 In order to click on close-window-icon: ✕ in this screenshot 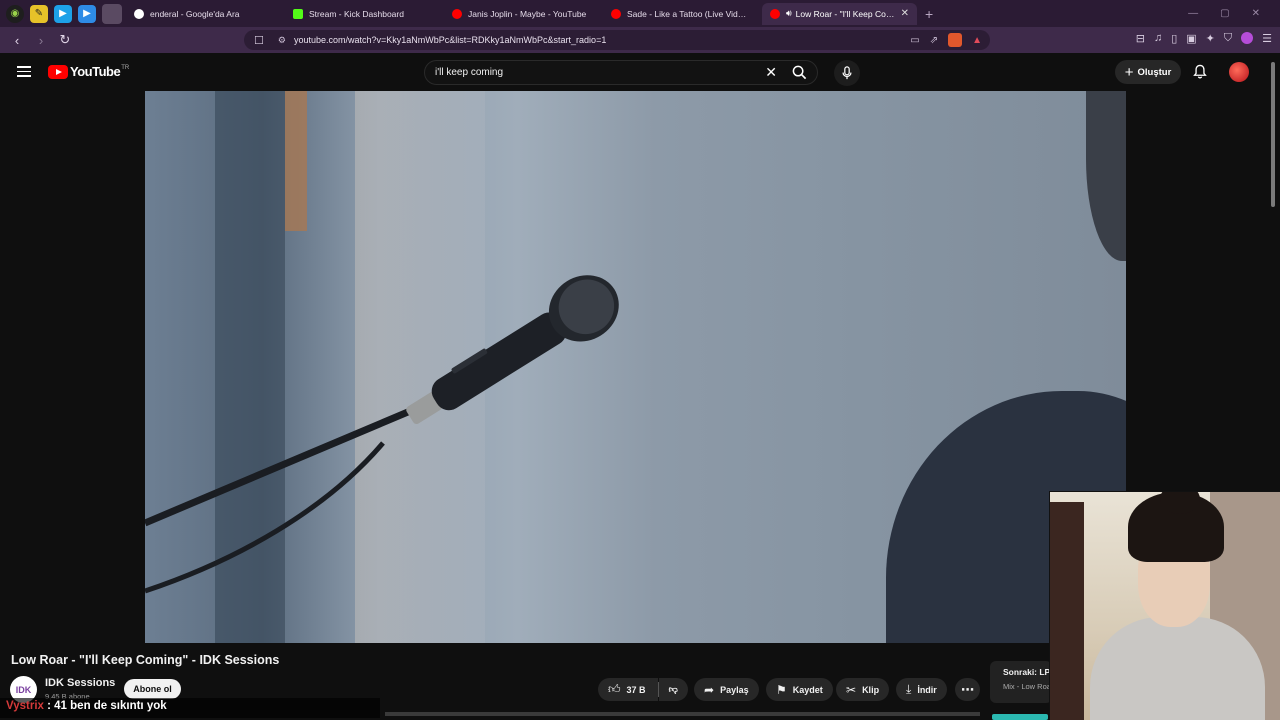, I will do `click(1256, 13)`.